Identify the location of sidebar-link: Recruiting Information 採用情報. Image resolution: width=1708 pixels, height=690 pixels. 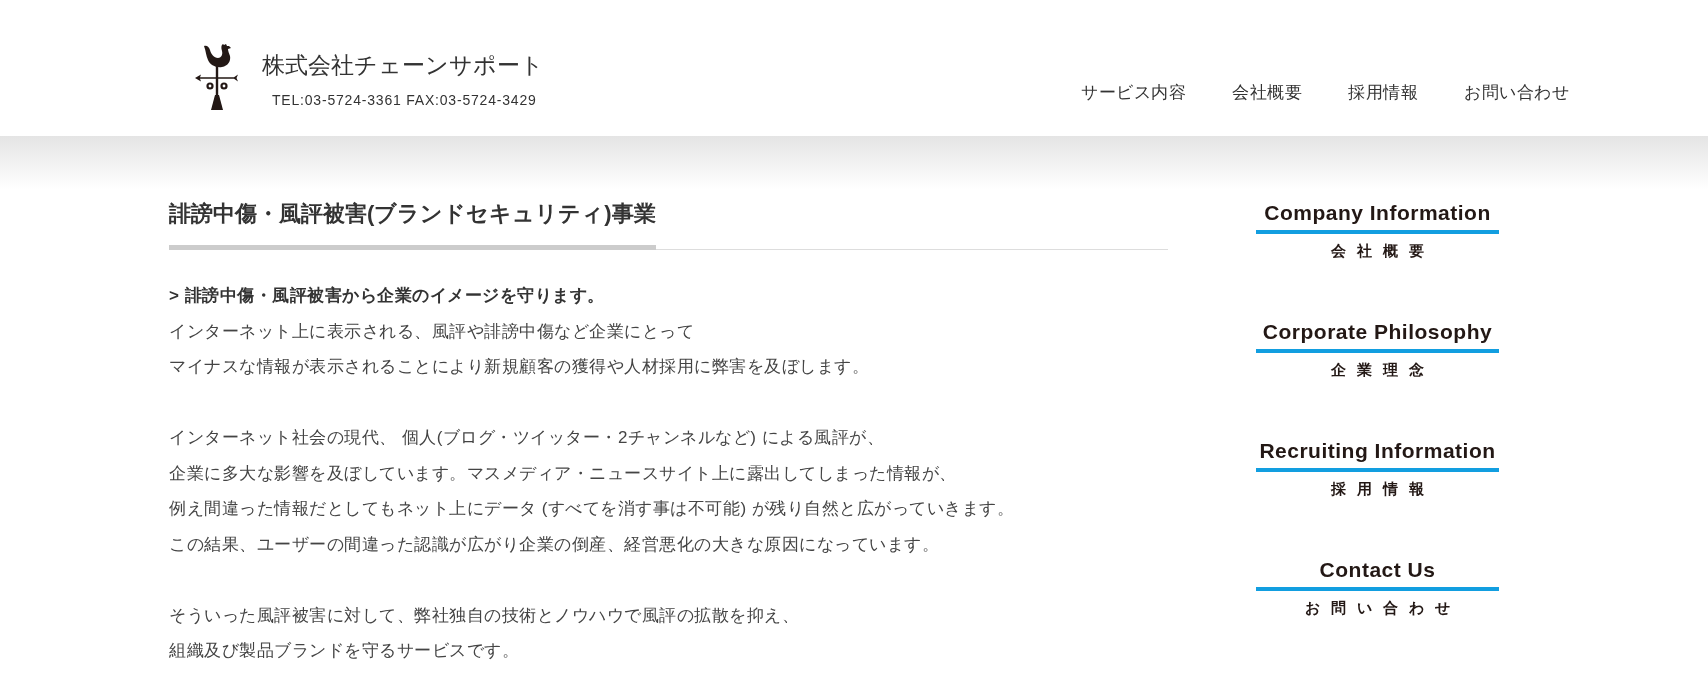
(1377, 468).